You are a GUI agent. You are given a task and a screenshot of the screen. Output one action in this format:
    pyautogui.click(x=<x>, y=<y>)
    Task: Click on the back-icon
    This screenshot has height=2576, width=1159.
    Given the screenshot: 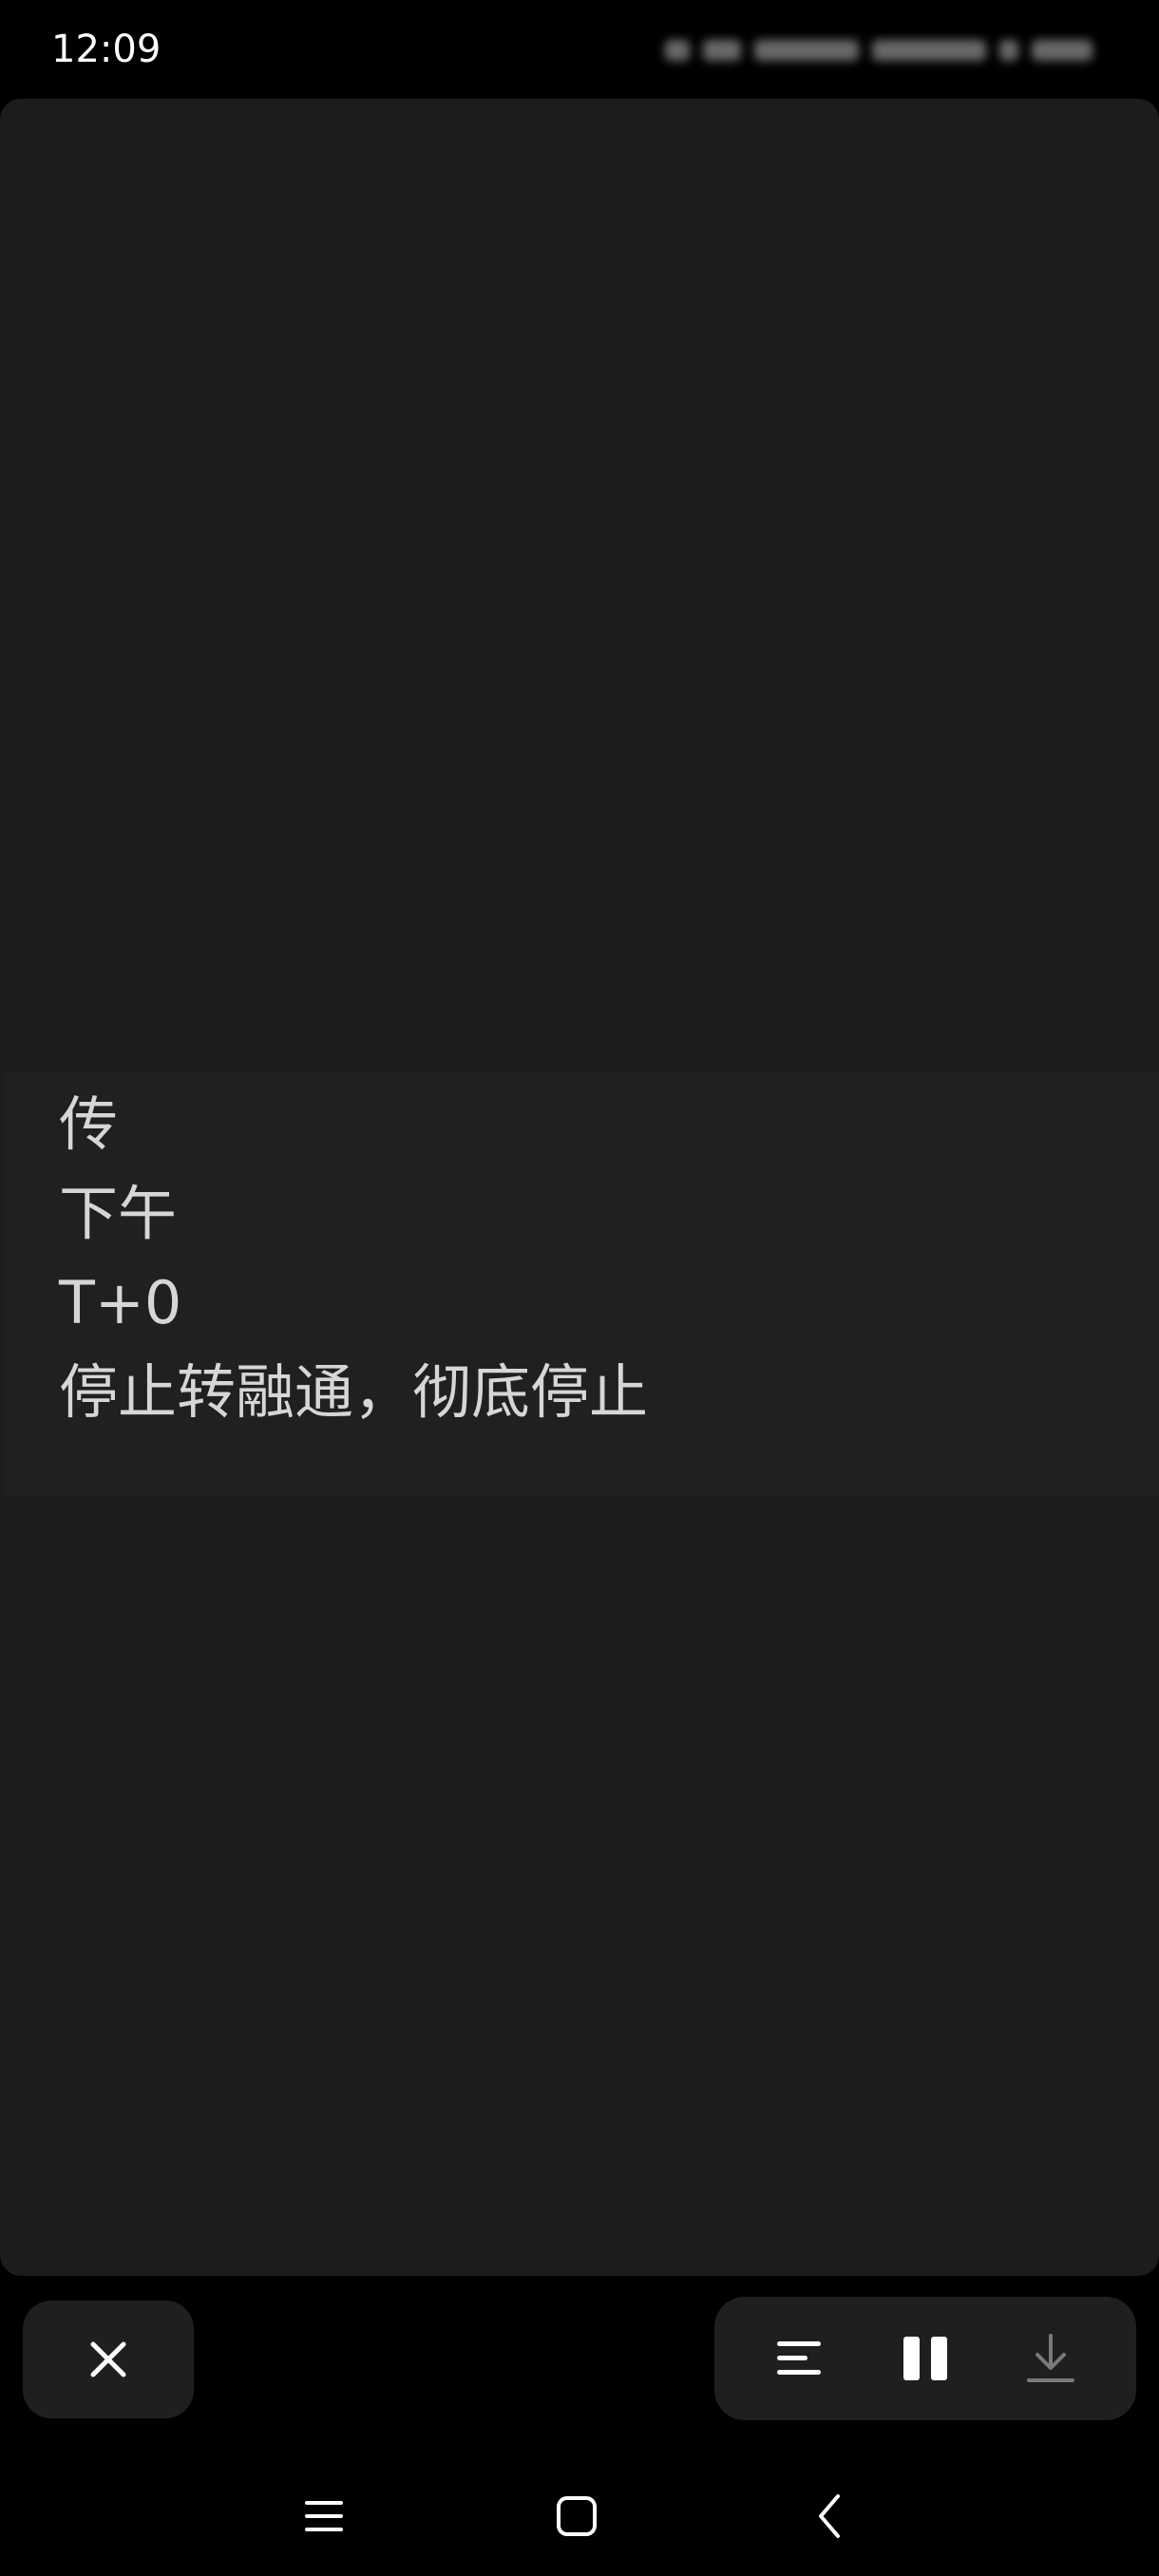 What is the action you would take?
    pyautogui.click(x=829, y=2516)
    